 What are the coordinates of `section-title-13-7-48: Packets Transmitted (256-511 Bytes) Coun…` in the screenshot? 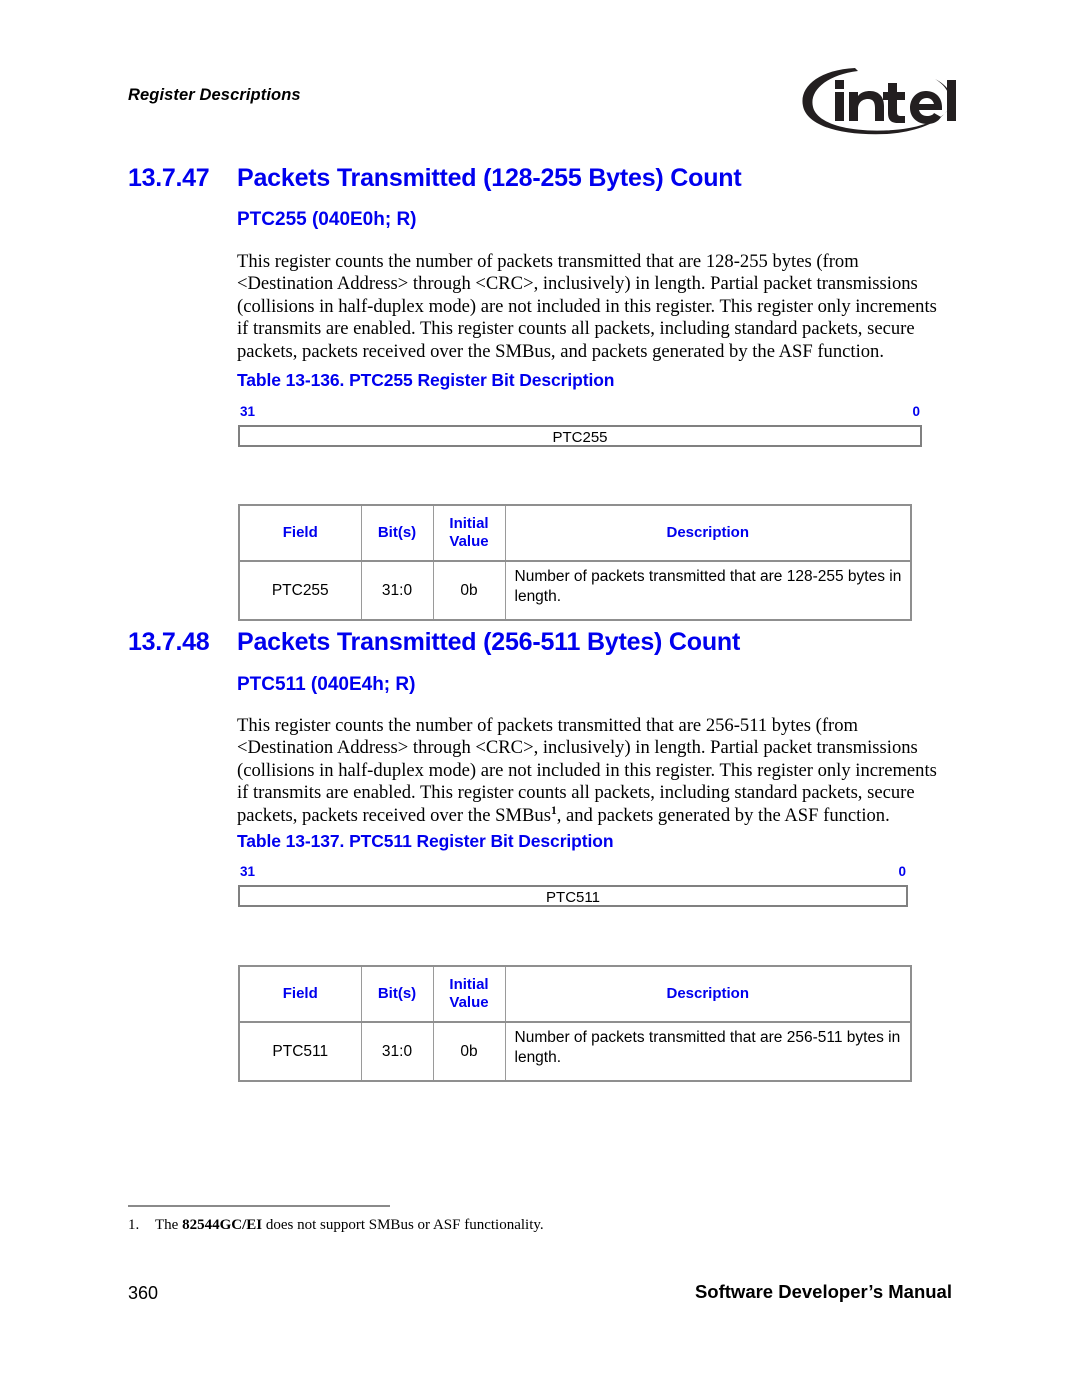 It's located at (489, 642).